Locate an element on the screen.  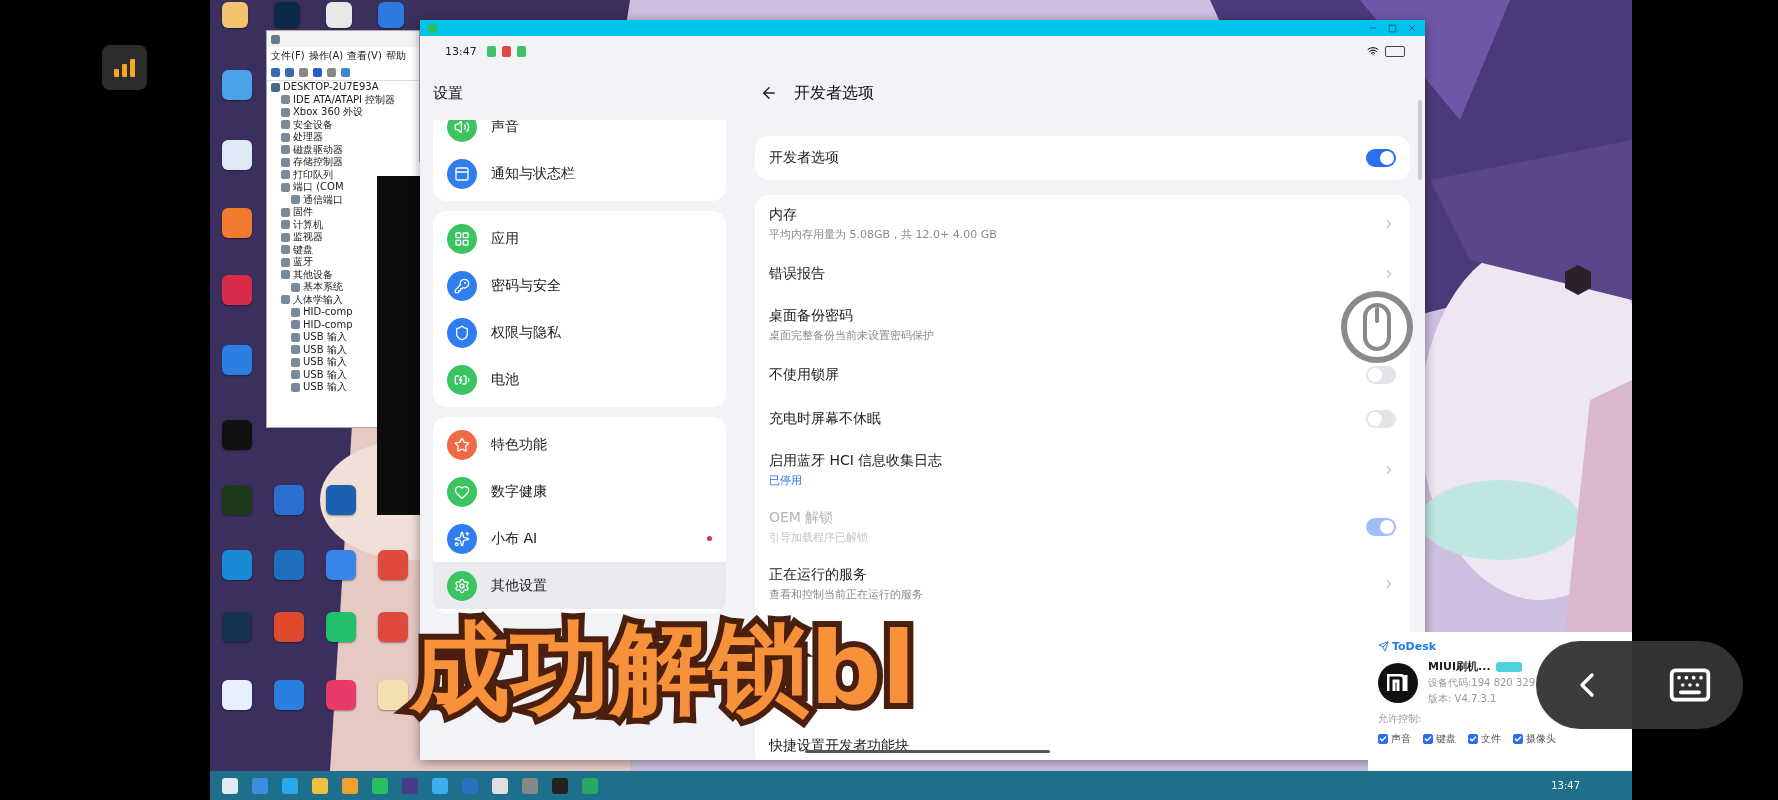
menu-item: 帮助 is located at coordinates (395, 56).